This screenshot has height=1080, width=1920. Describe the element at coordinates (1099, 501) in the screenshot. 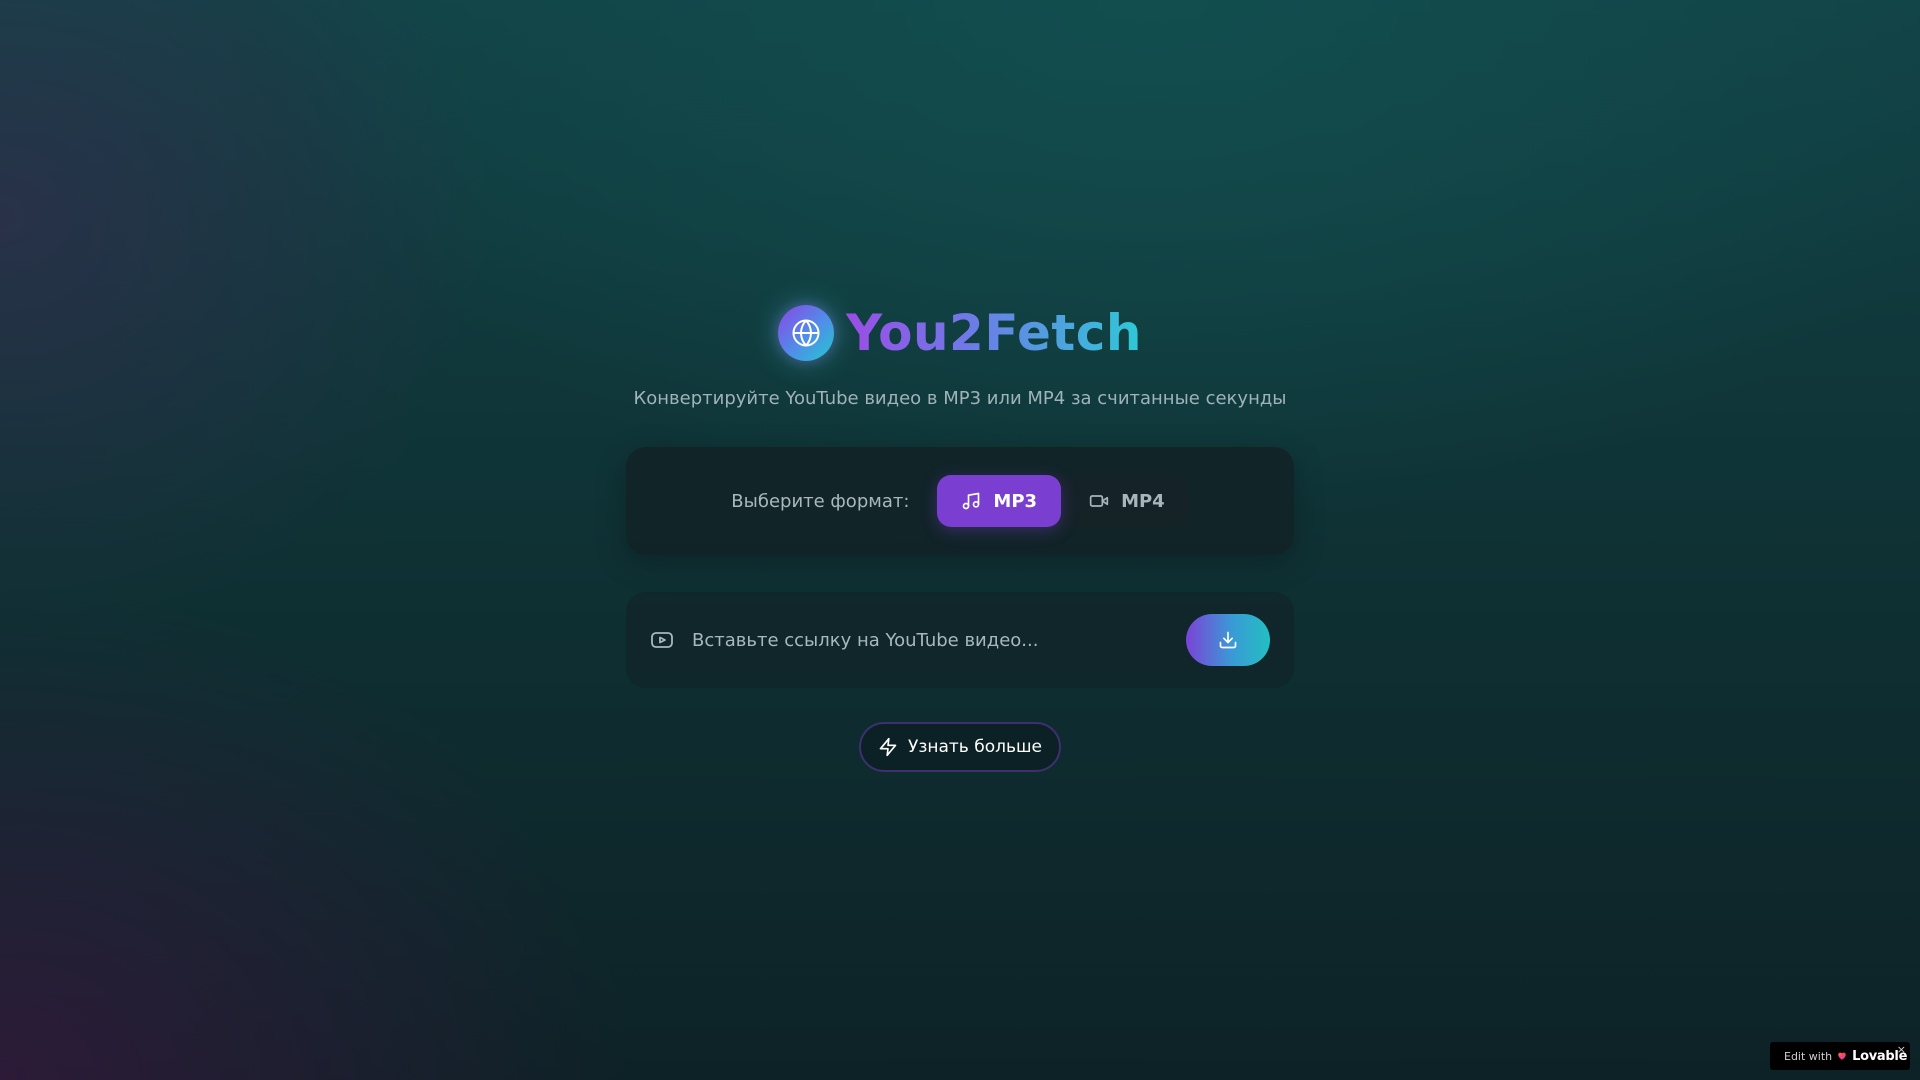

I see `video-camera-icon` at that location.